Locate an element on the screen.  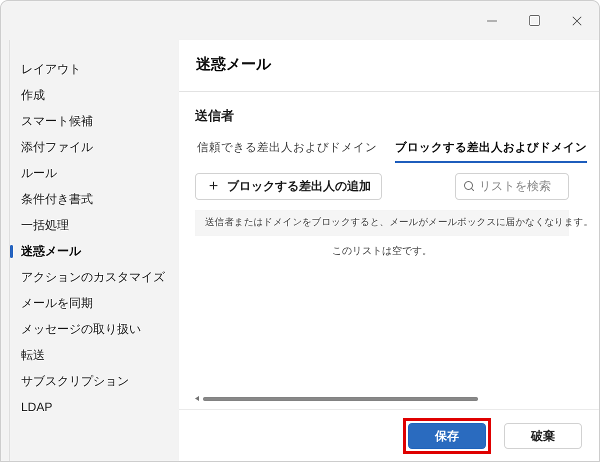
section-title: 送信者 is located at coordinates (215, 116).